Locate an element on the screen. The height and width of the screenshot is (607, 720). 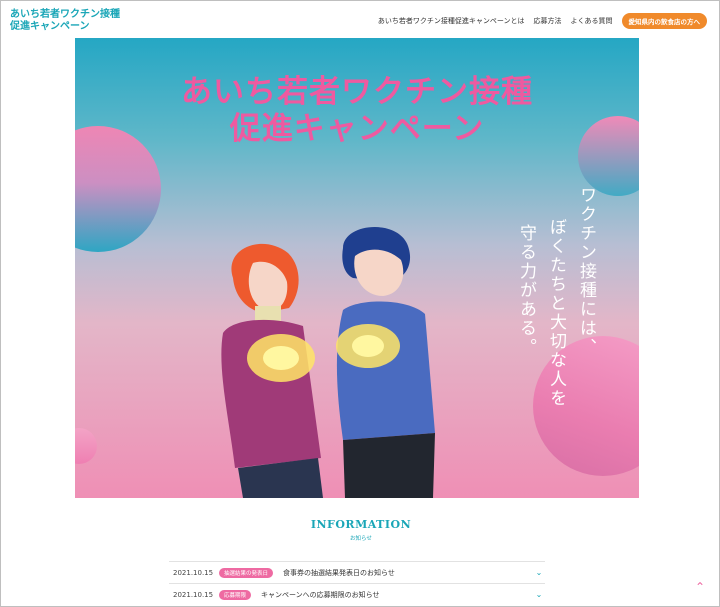
information-subheading: お知らせ is located at coordinates (361, 539).